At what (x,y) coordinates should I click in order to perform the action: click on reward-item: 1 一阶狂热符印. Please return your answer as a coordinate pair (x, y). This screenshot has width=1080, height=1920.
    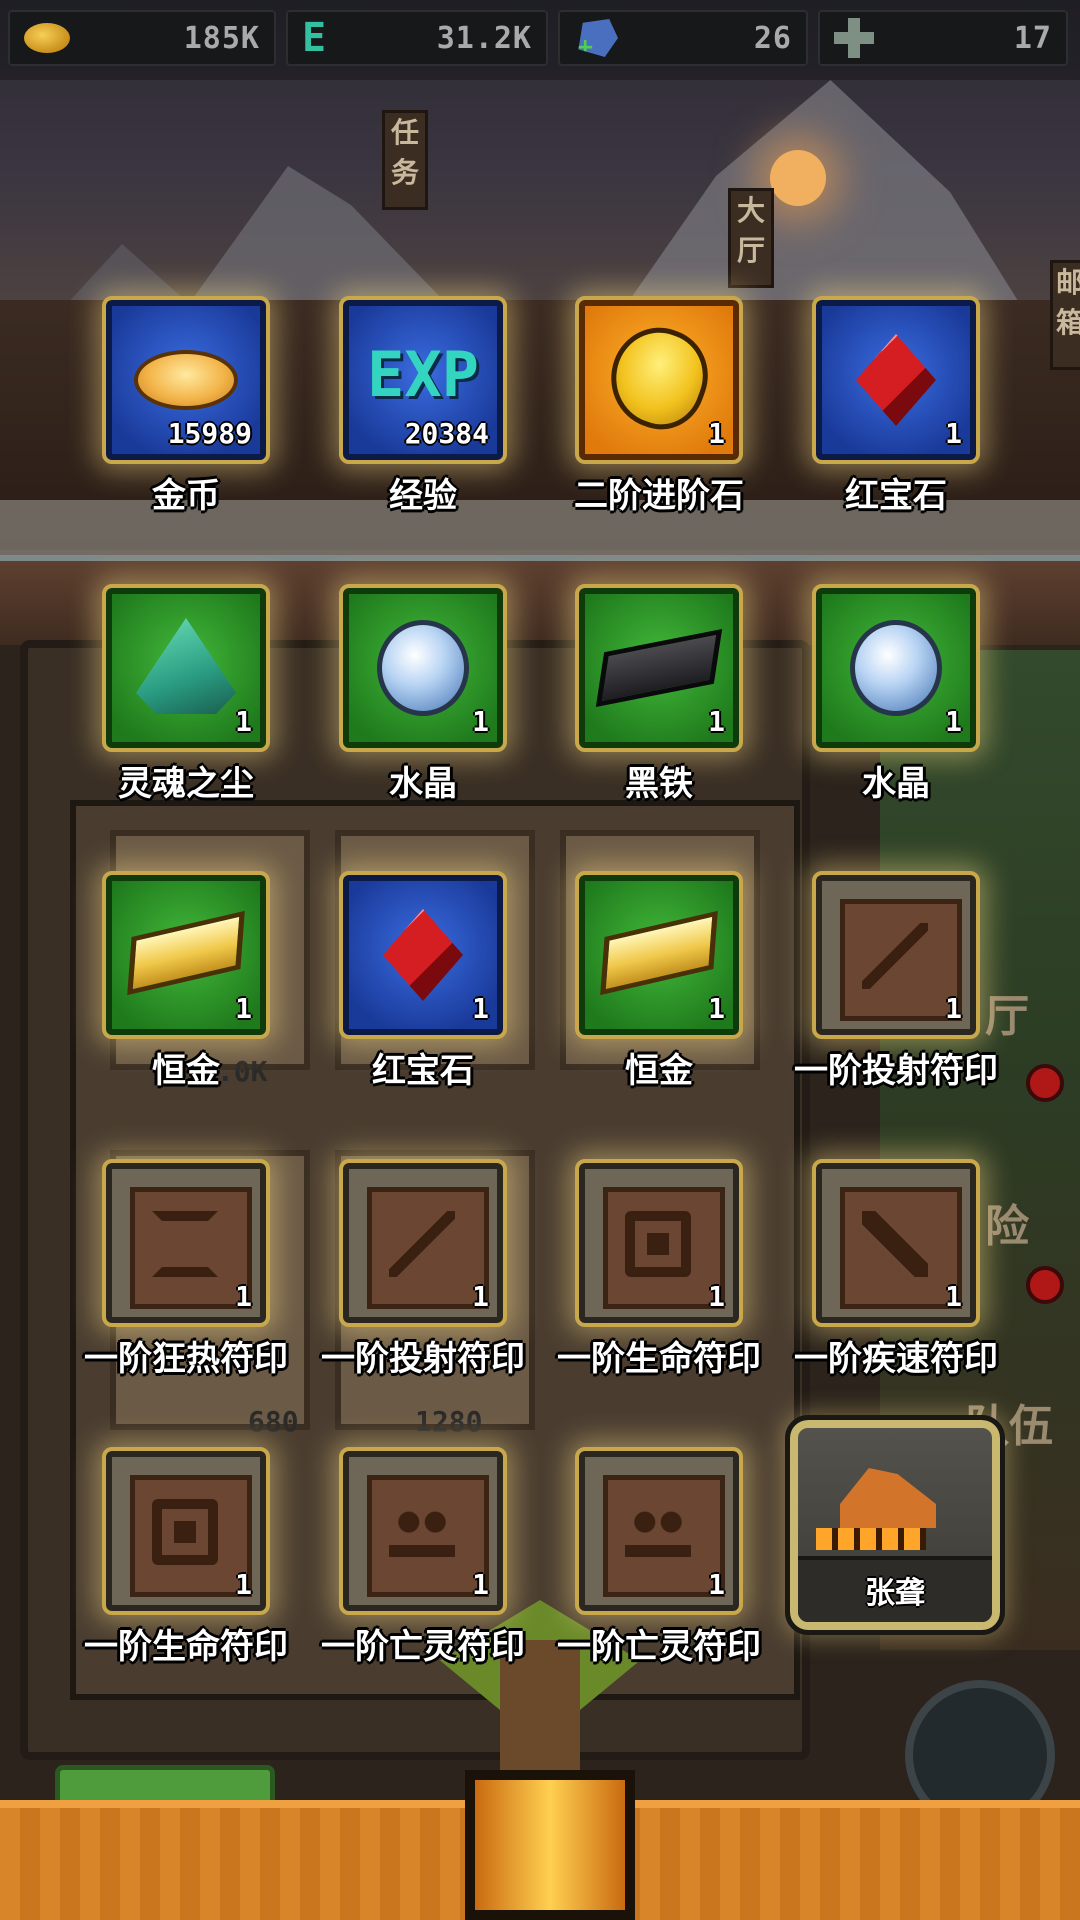
    Looking at the image, I should click on (167, 1281).